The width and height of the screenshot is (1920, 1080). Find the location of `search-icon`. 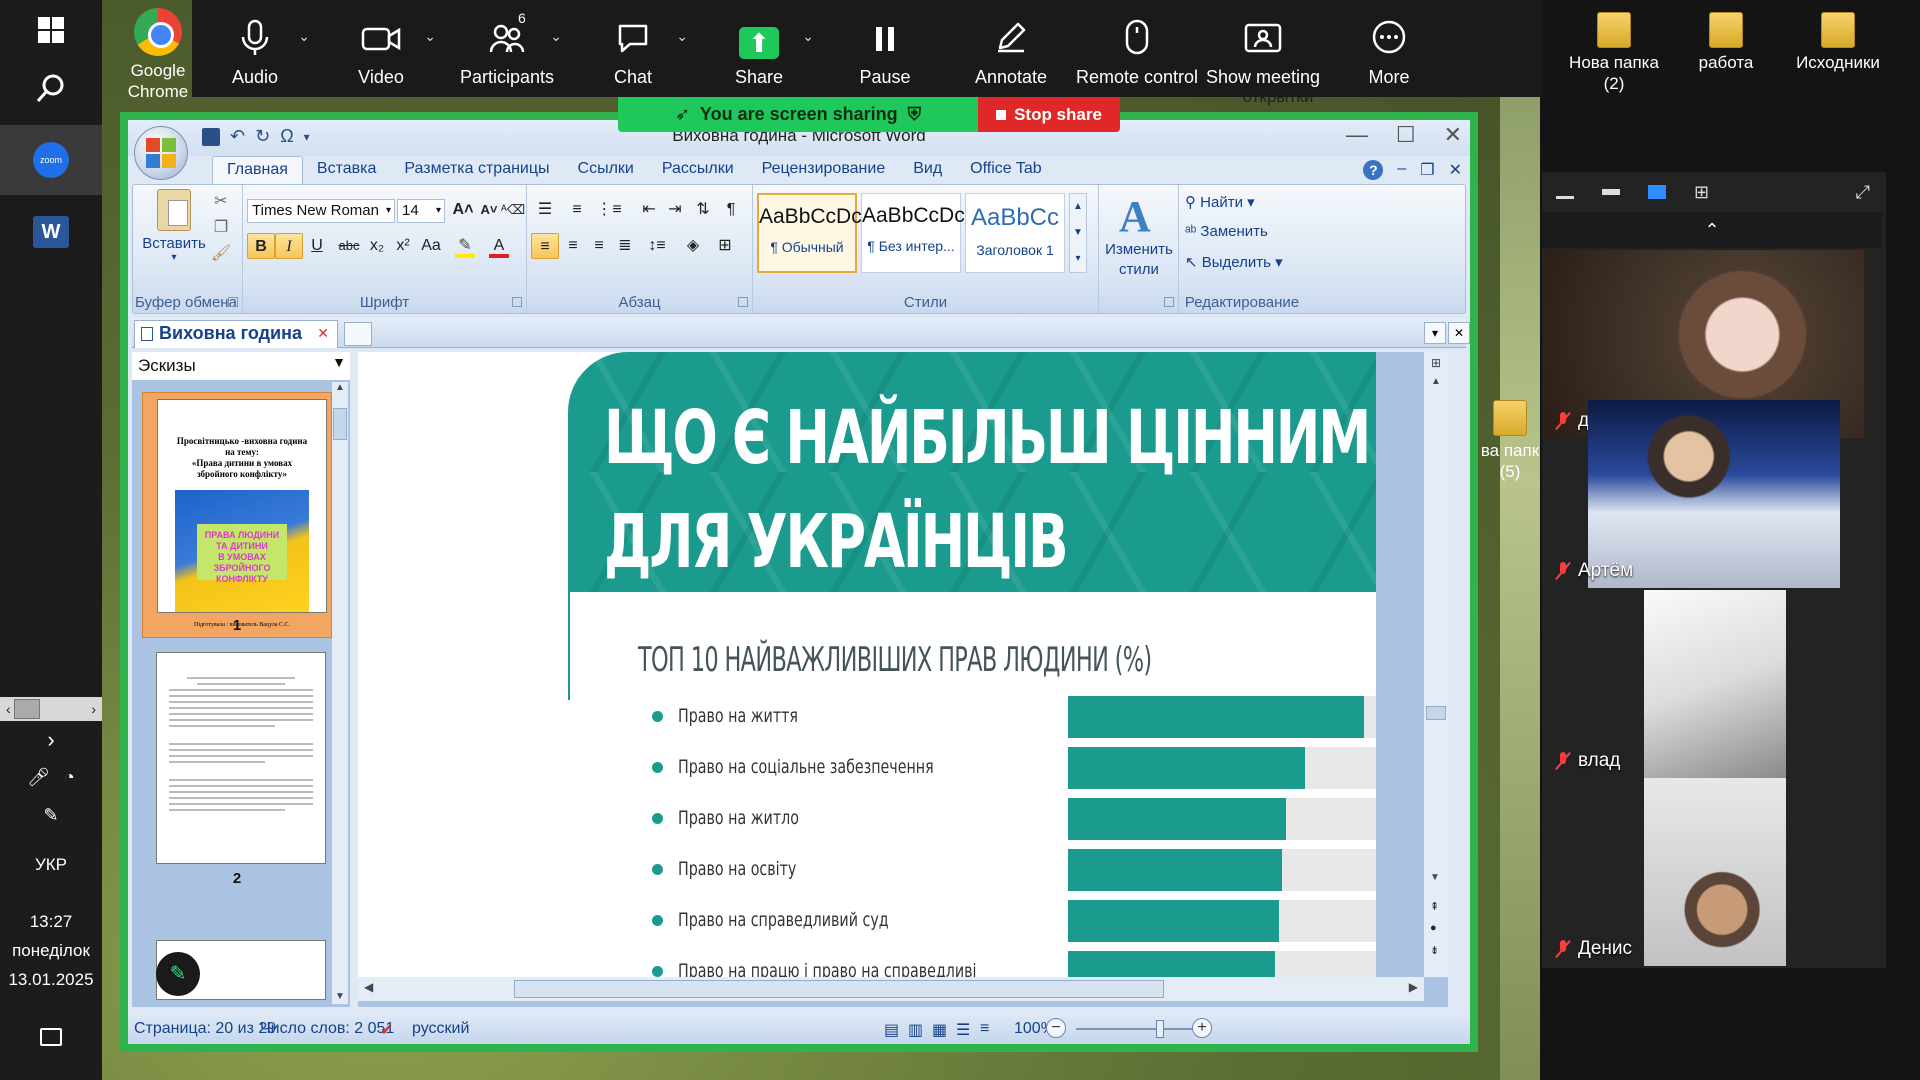

search-icon is located at coordinates (51, 88).